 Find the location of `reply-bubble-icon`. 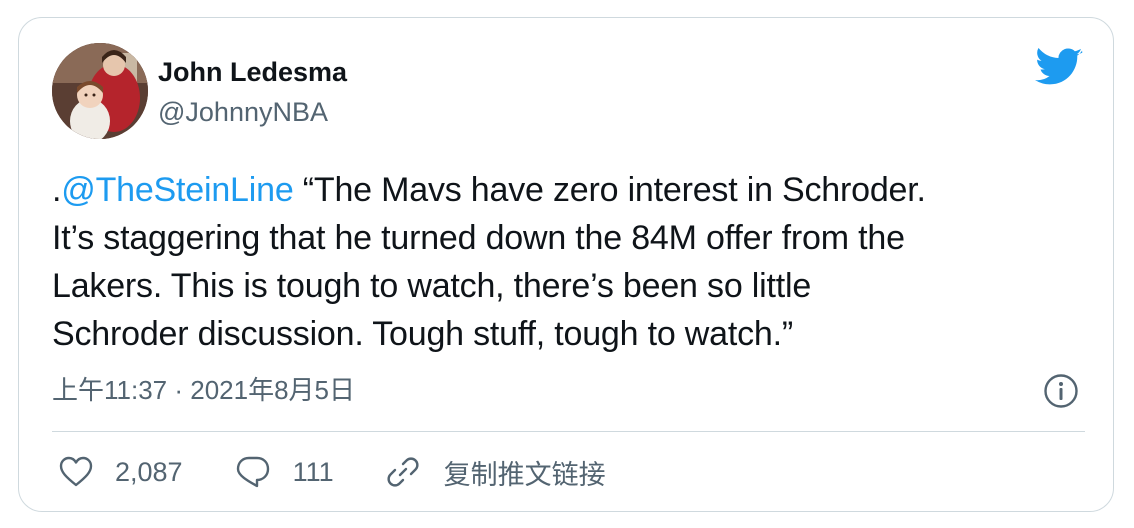

reply-bubble-icon is located at coordinates (252, 472).